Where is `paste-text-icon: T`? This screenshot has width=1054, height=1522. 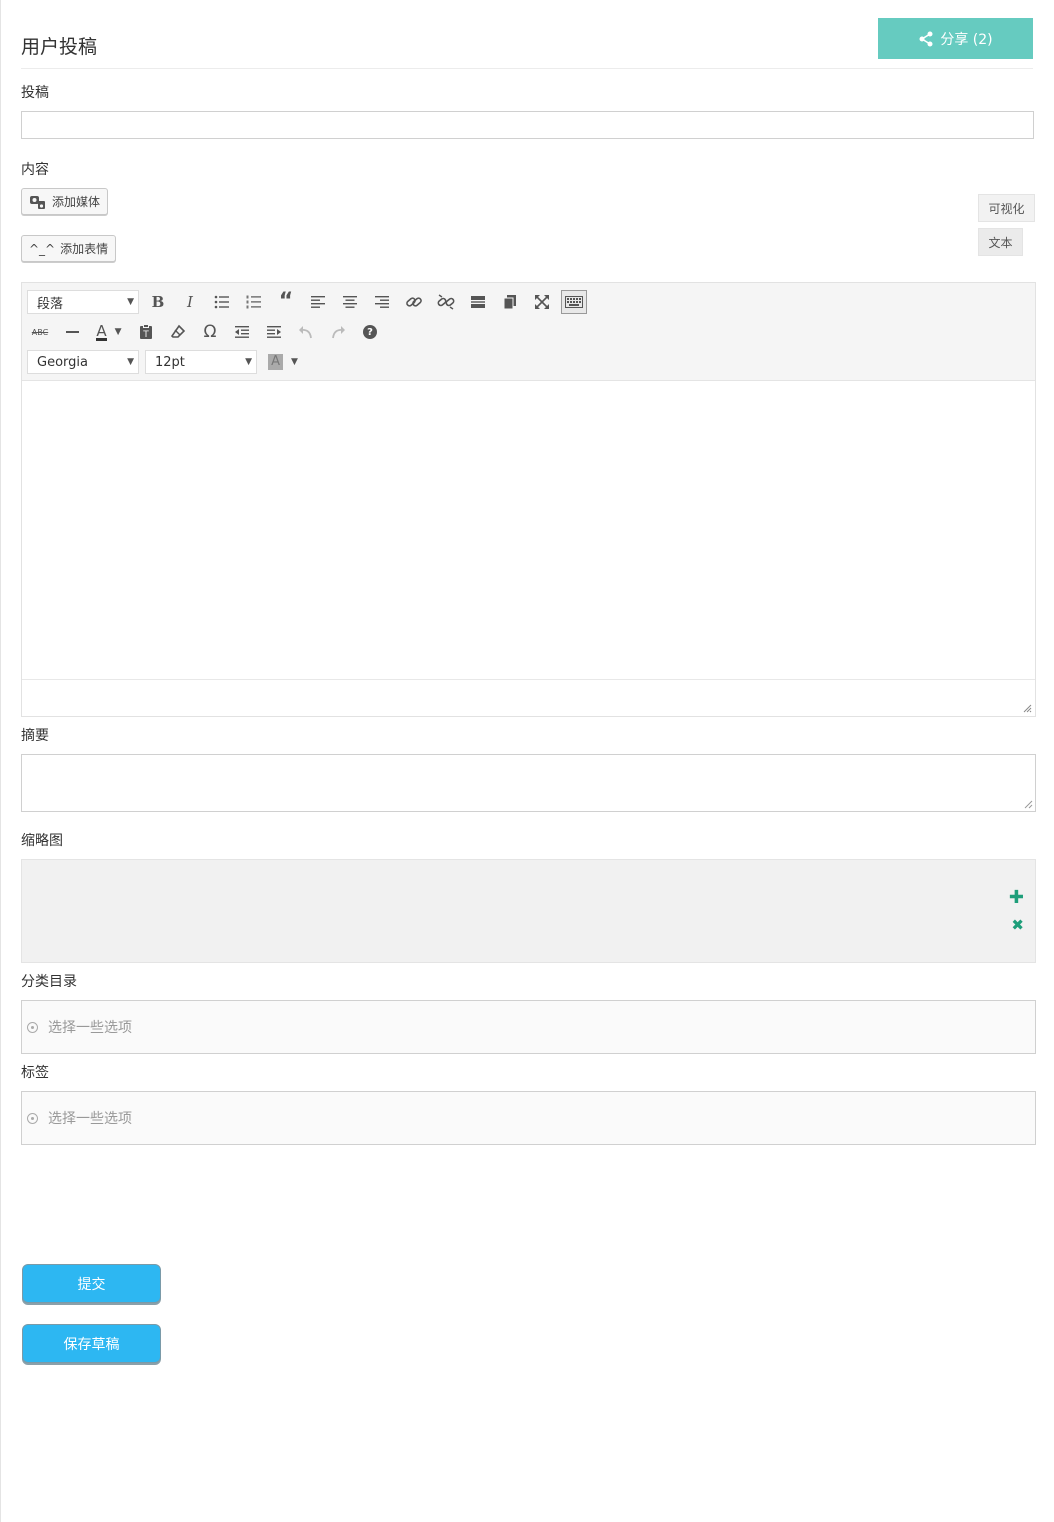
paste-text-icon: T is located at coordinates (146, 332).